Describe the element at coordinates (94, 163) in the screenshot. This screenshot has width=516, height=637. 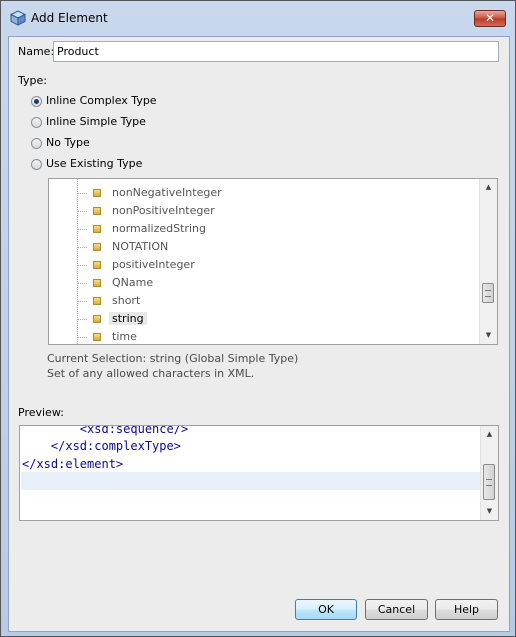
I see `radio-label: Use Existing Type` at that location.